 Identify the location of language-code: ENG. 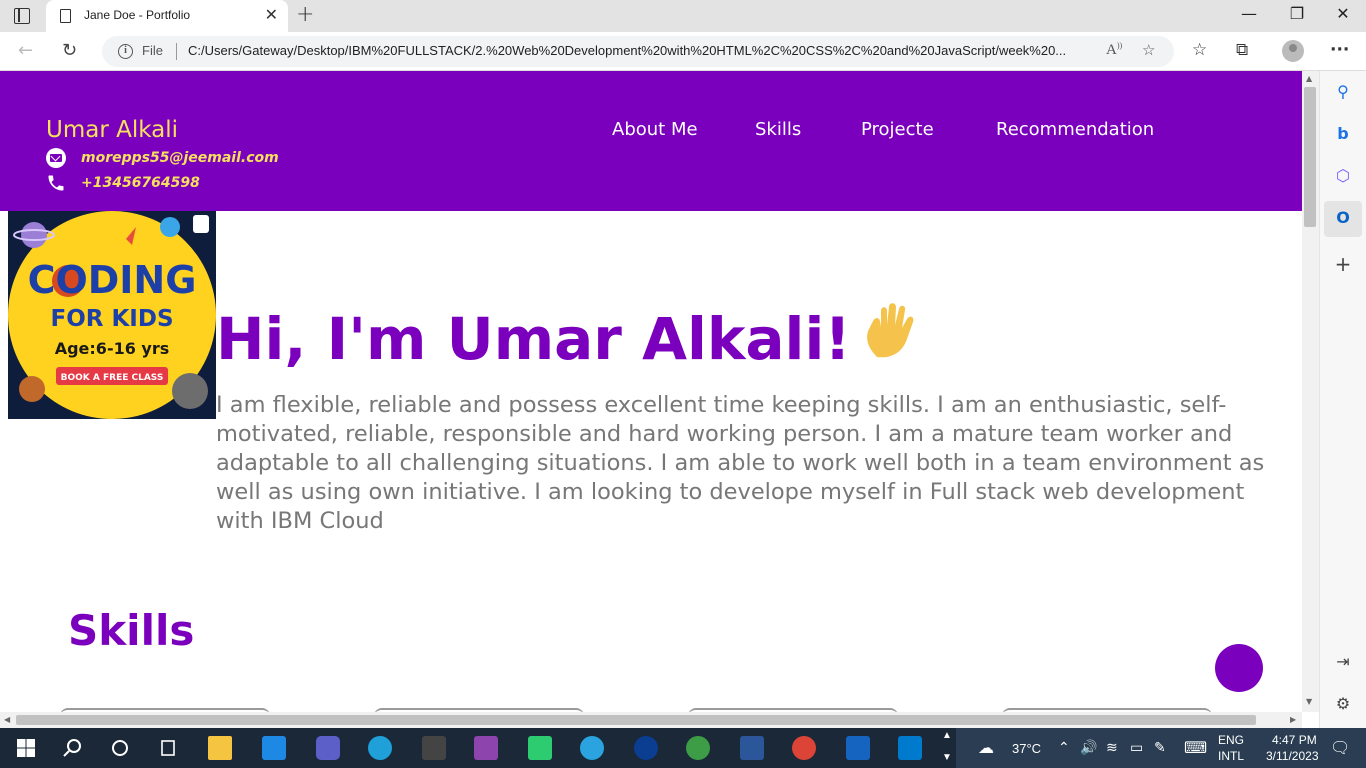
(1231, 740).